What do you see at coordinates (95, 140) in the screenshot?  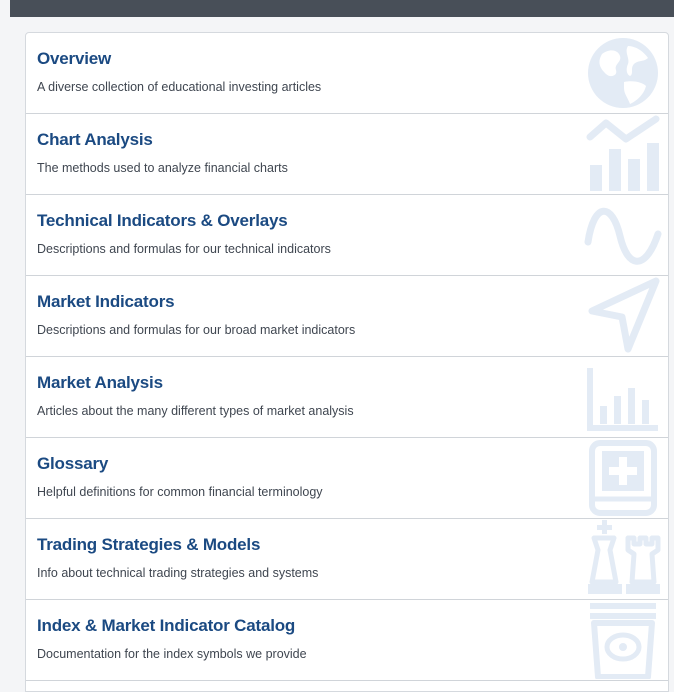 I see `item-title: Chart Analysis` at bounding box center [95, 140].